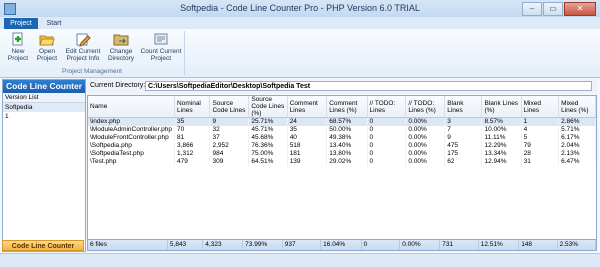 This screenshot has width=600, height=267. Describe the element at coordinates (229, 162) in the screenshot. I see `table-cell: 309` at that location.